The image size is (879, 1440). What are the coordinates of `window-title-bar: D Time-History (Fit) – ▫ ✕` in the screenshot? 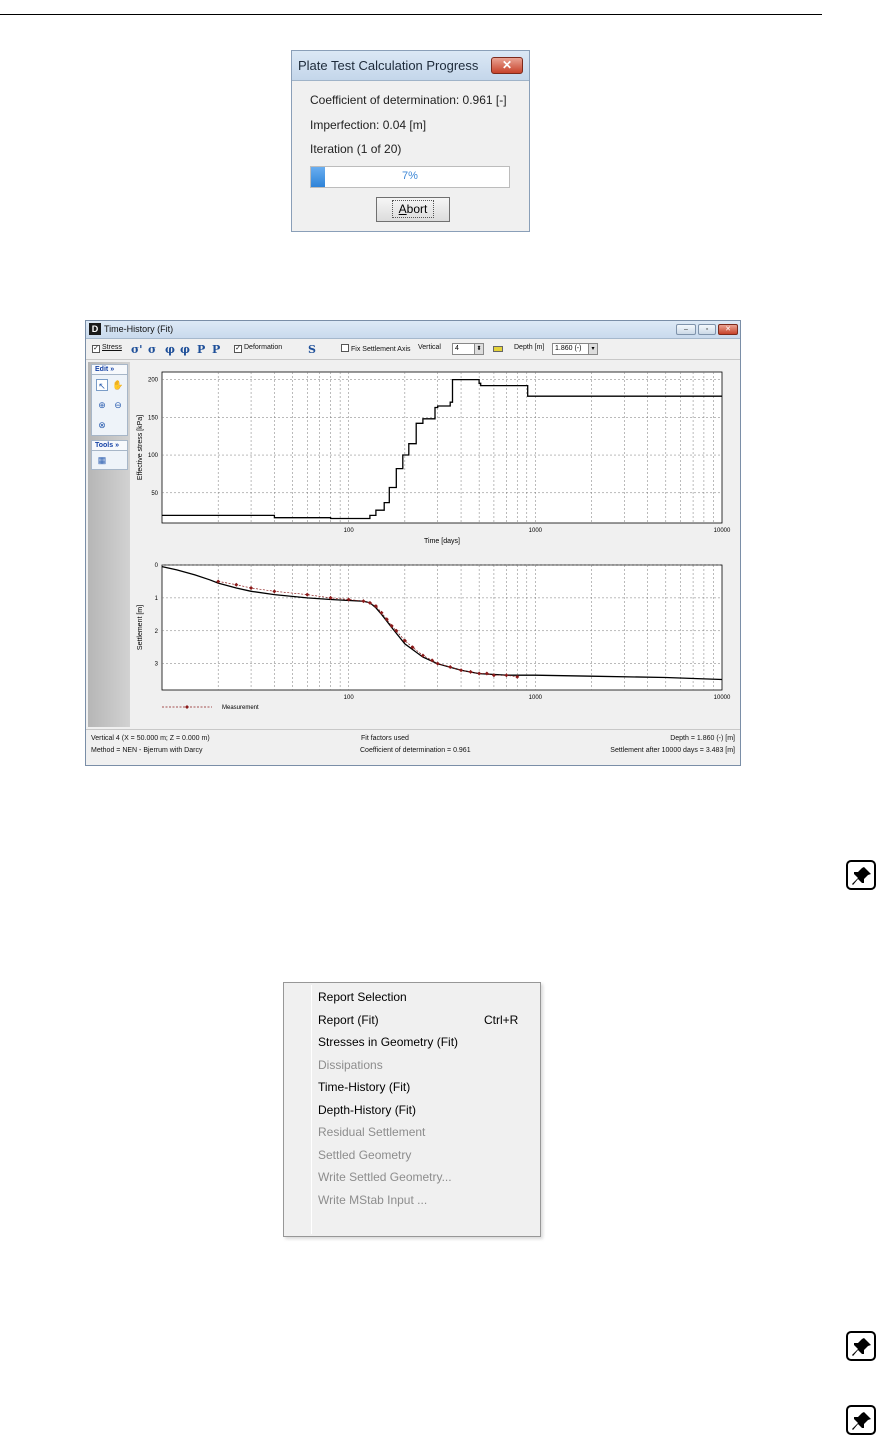 It's located at (413, 330).